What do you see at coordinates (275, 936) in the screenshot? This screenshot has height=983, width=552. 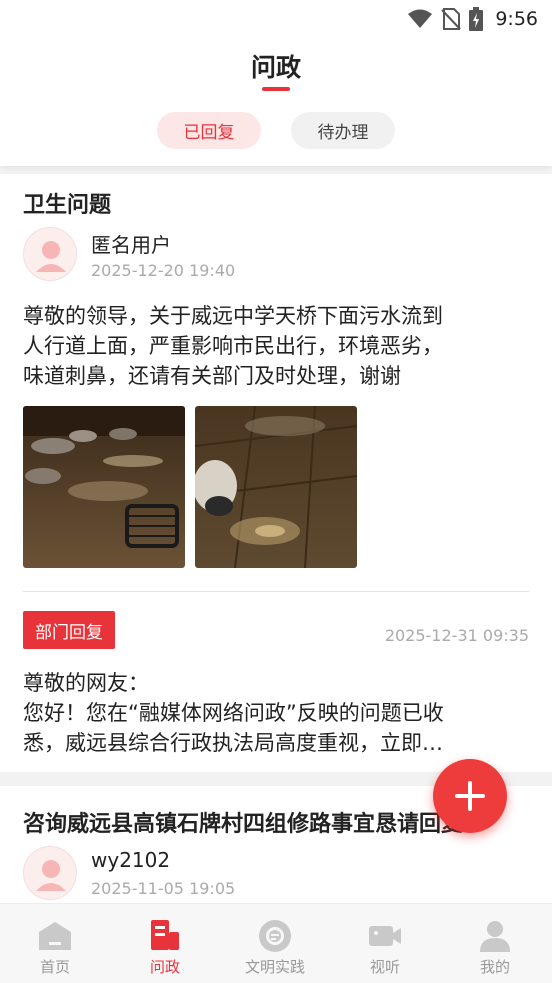 I see `civilization-icon` at bounding box center [275, 936].